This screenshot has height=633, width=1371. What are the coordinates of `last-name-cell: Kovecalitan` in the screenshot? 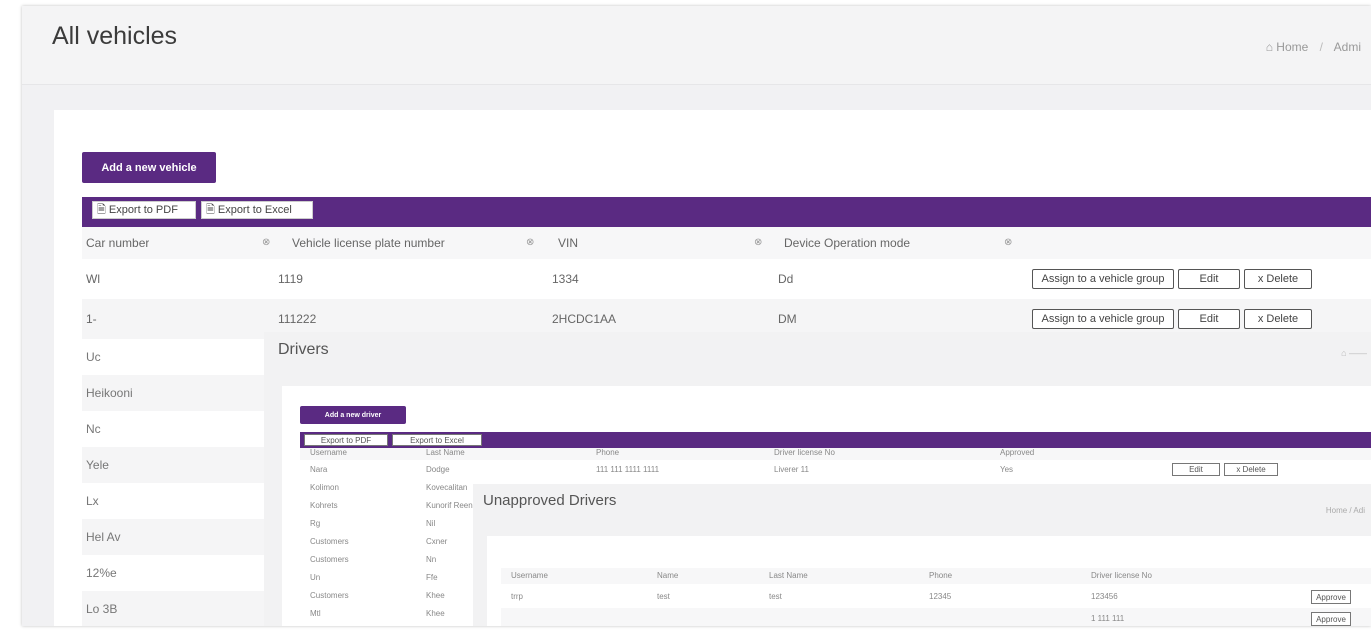 It's located at (447, 487).